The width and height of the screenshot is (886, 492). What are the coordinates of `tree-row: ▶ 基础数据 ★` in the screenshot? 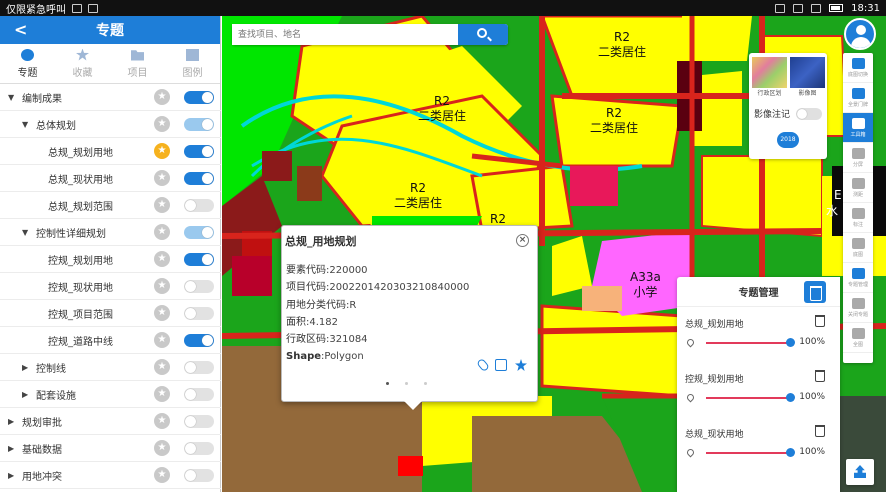 It's located at (110, 448).